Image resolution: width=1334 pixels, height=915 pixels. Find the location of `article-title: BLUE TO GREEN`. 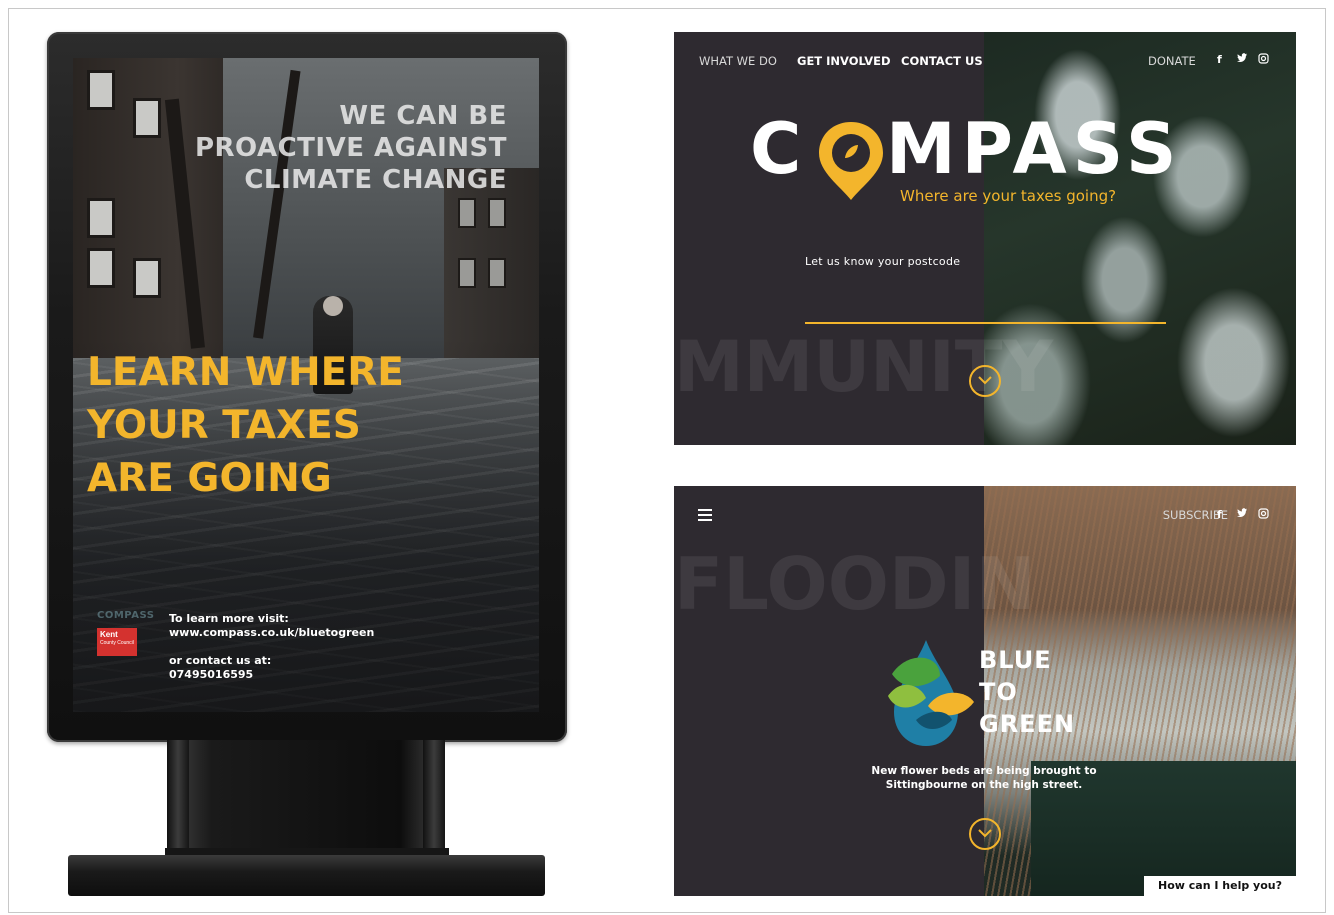

article-title: BLUE TO GREEN is located at coordinates (1027, 692).